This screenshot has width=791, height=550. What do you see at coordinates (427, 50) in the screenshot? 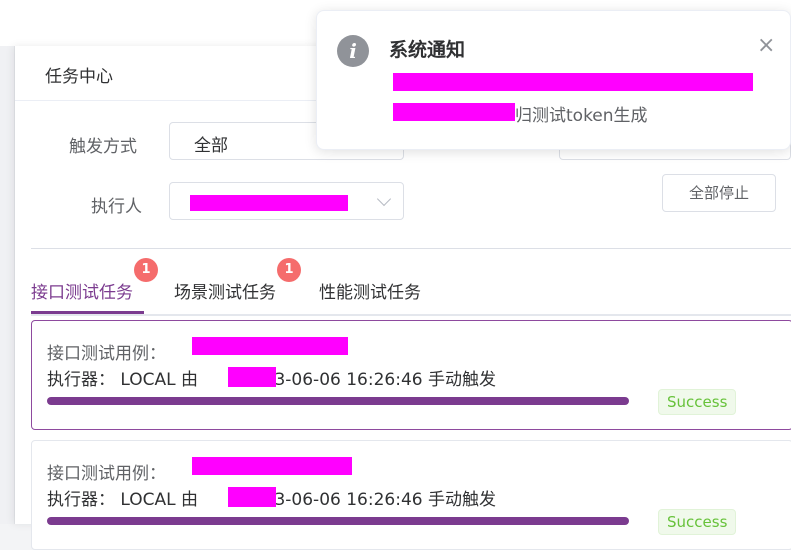
I see `notification-title: 系统通知` at bounding box center [427, 50].